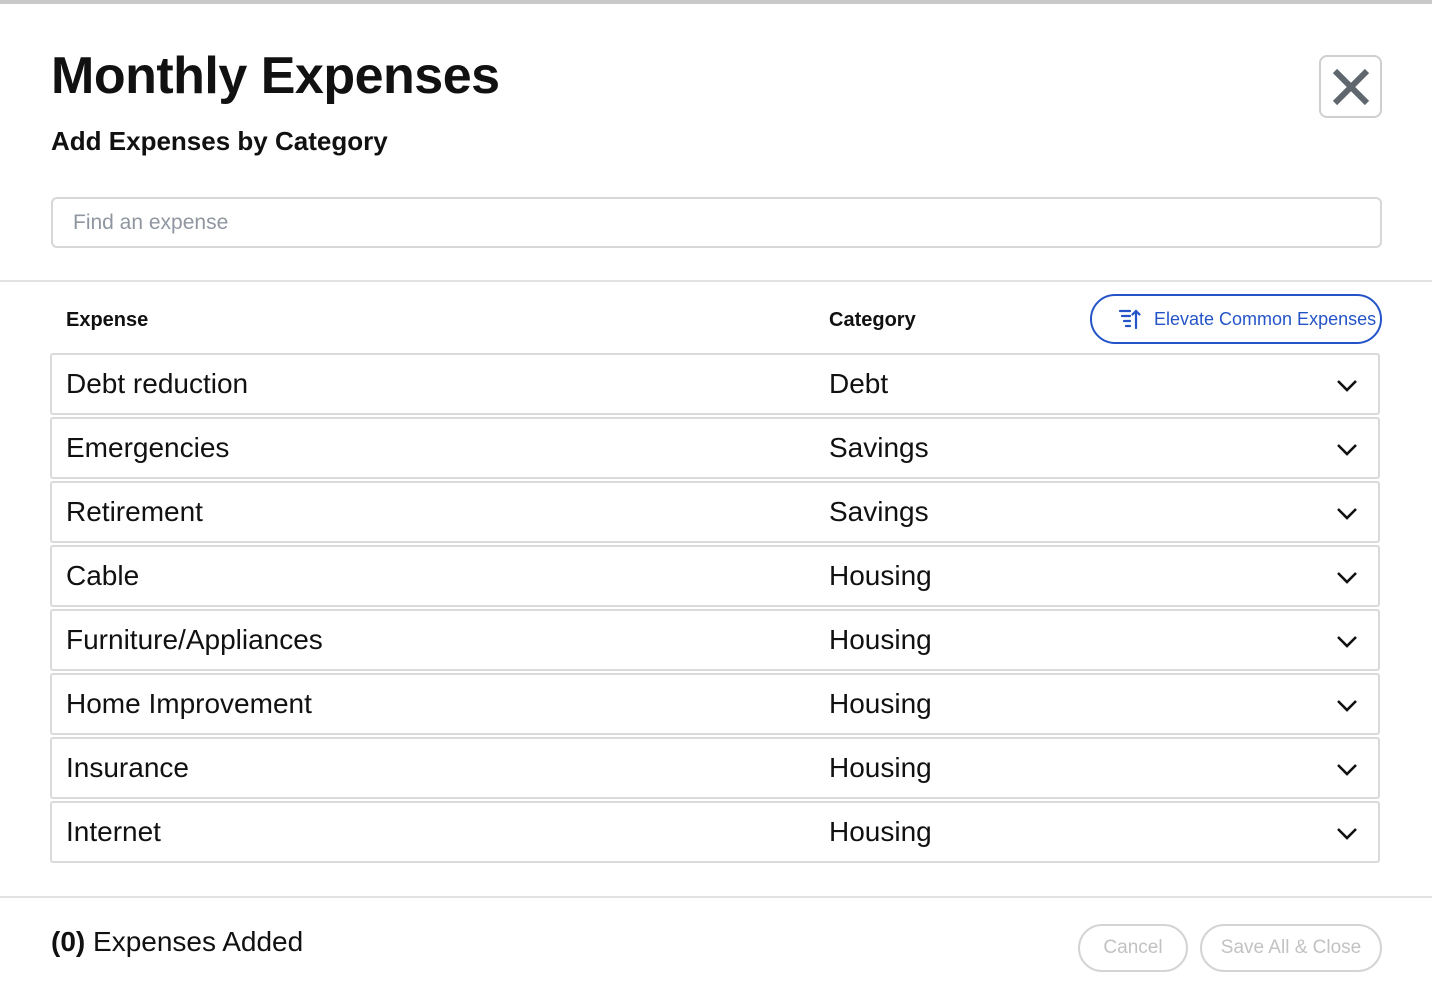 Image resolution: width=1432 pixels, height=990 pixels. Describe the element at coordinates (715, 640) in the screenshot. I see `expense-row: Furniture/Appliances Housing` at that location.